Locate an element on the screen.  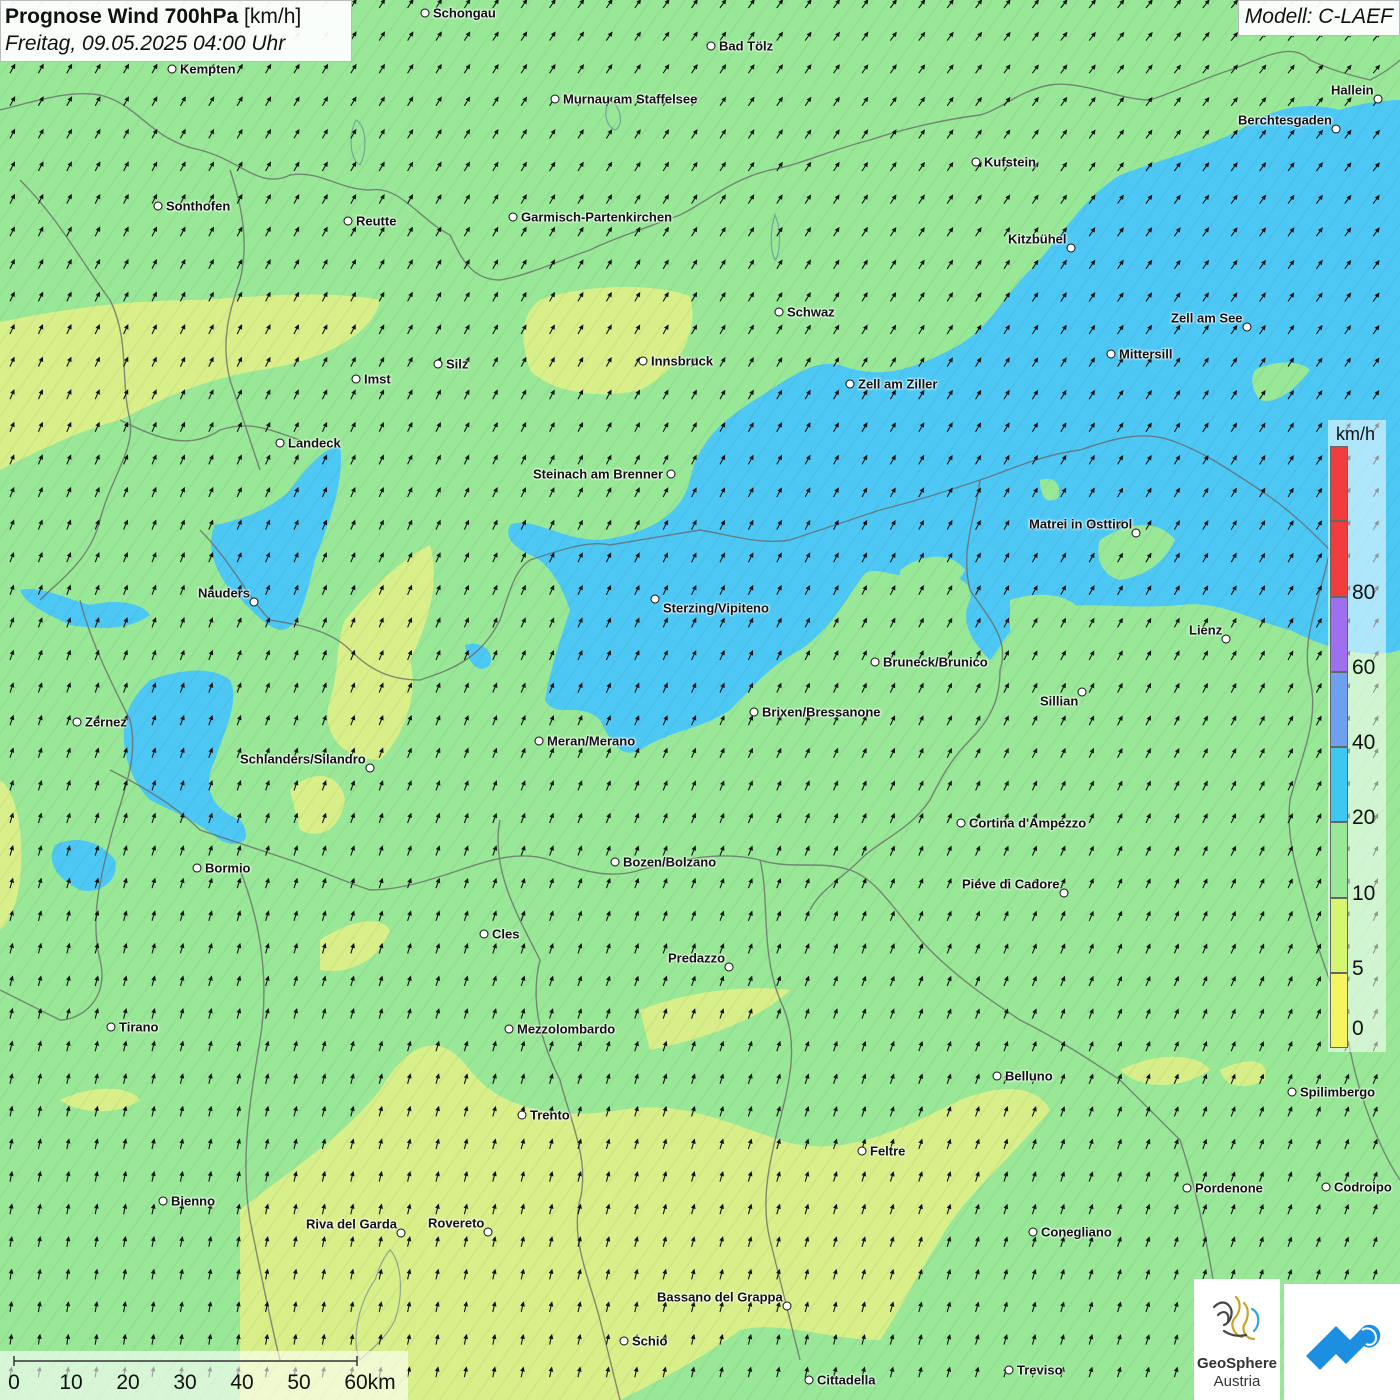
city-label: Bozen/Bolzano is located at coordinates (670, 862).